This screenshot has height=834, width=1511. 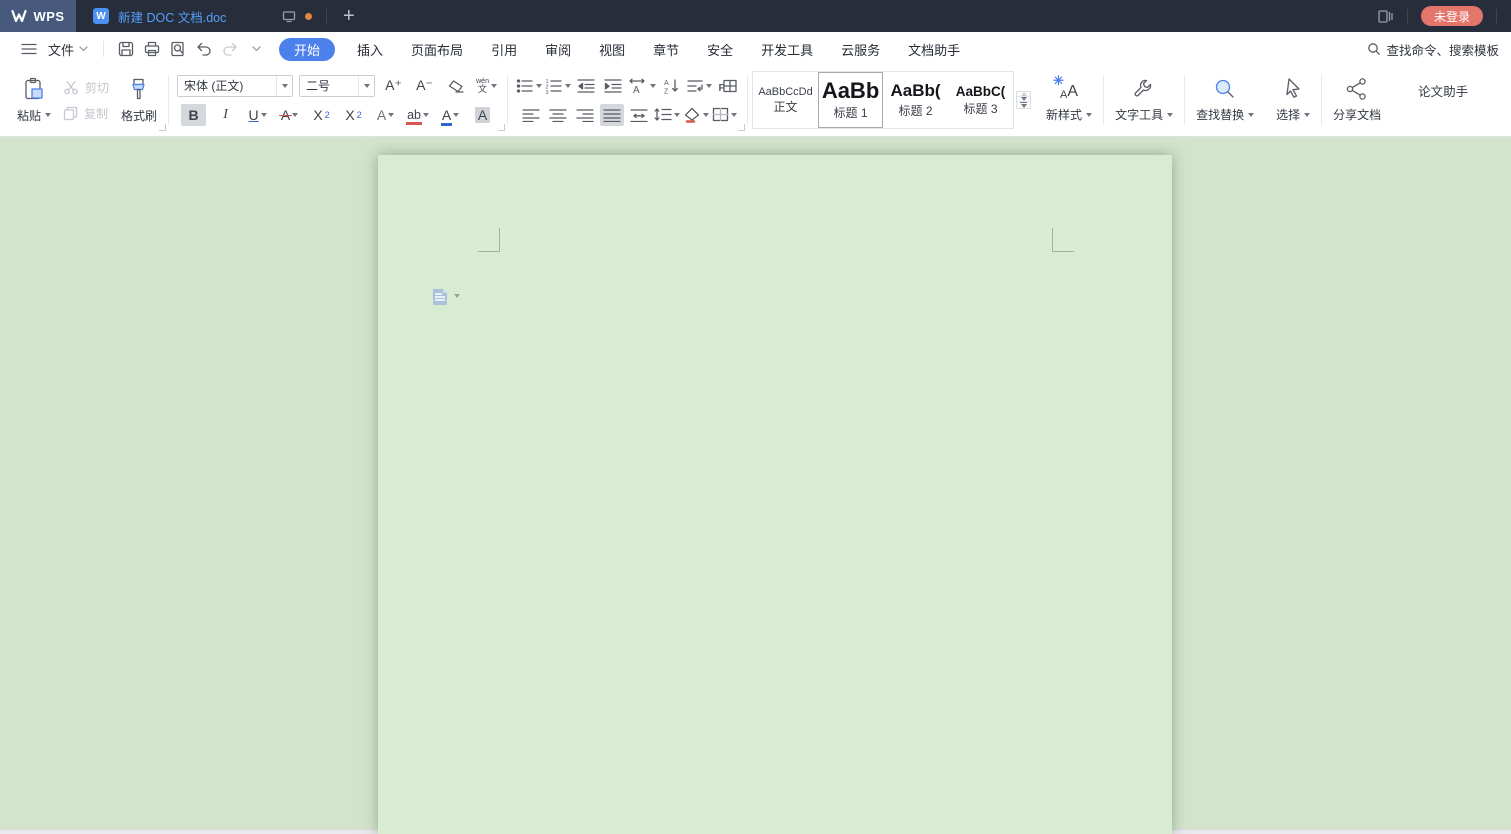 What do you see at coordinates (1357, 115) in the screenshot?
I see `share-document-label: 分享文档` at bounding box center [1357, 115].